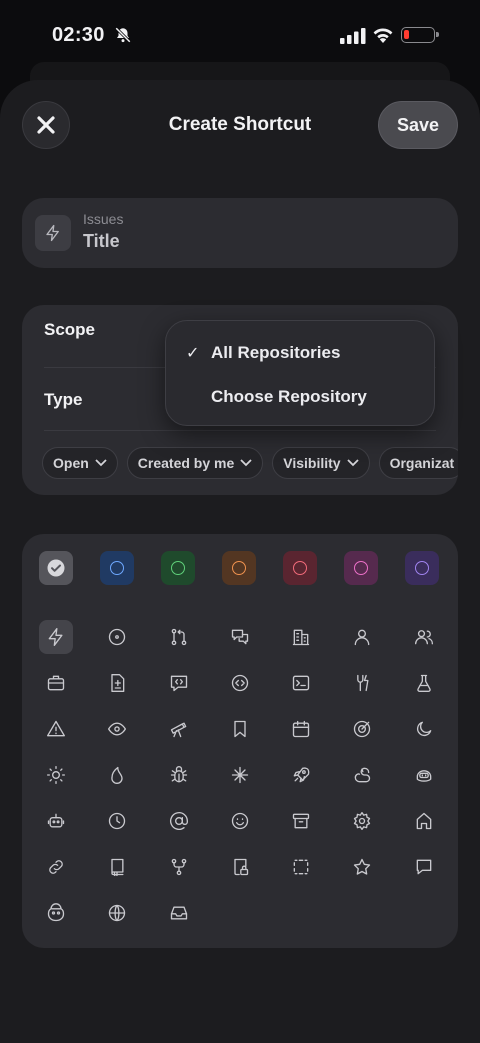 The image size is (480, 1043). I want to click on icon-option-archive, so click(301, 821).